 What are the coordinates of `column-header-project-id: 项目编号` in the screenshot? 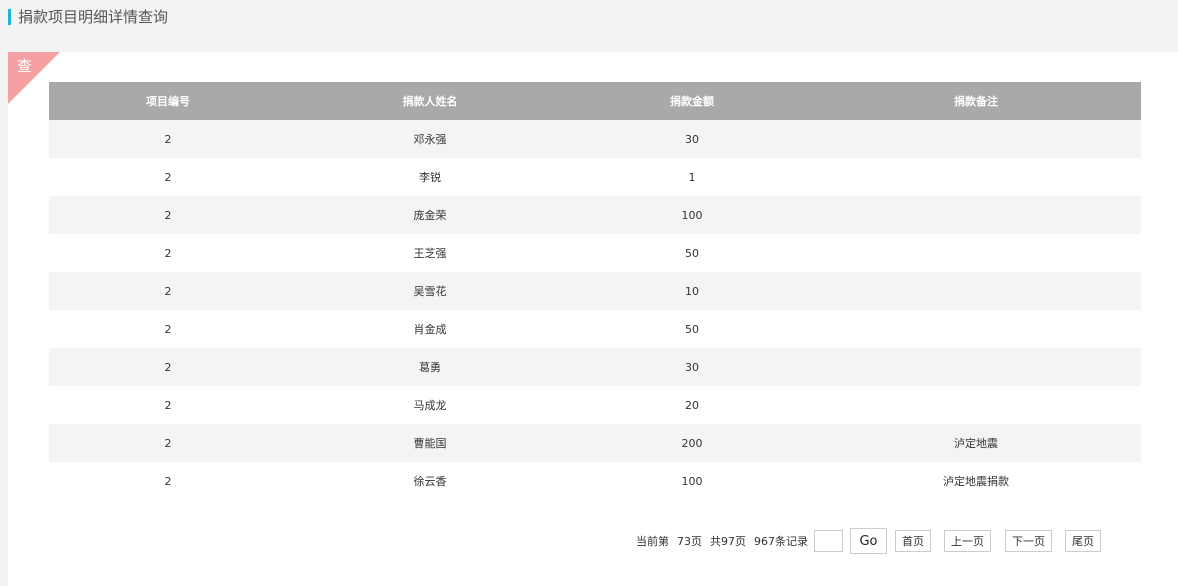 It's located at (168, 101).